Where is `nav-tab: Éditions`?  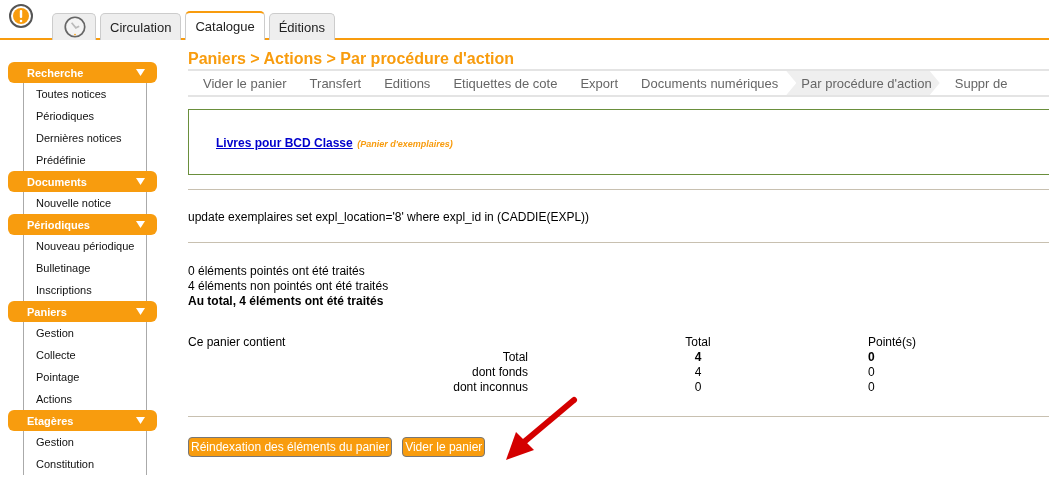
nav-tab: Éditions is located at coordinates (301, 26).